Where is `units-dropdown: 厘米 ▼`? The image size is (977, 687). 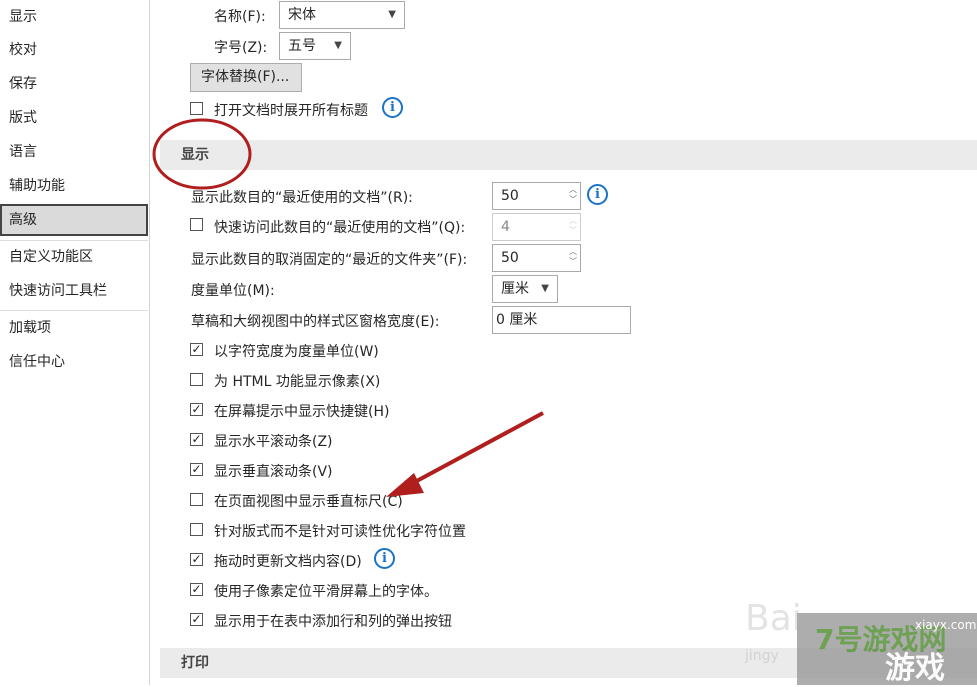
units-dropdown: 厘米 ▼ is located at coordinates (525, 289).